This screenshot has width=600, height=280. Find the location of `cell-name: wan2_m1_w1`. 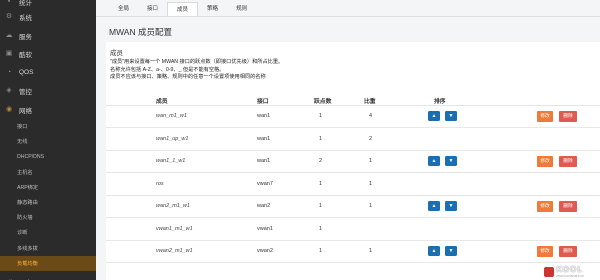

cell-name: wan2_m1_w1 is located at coordinates (173, 206).